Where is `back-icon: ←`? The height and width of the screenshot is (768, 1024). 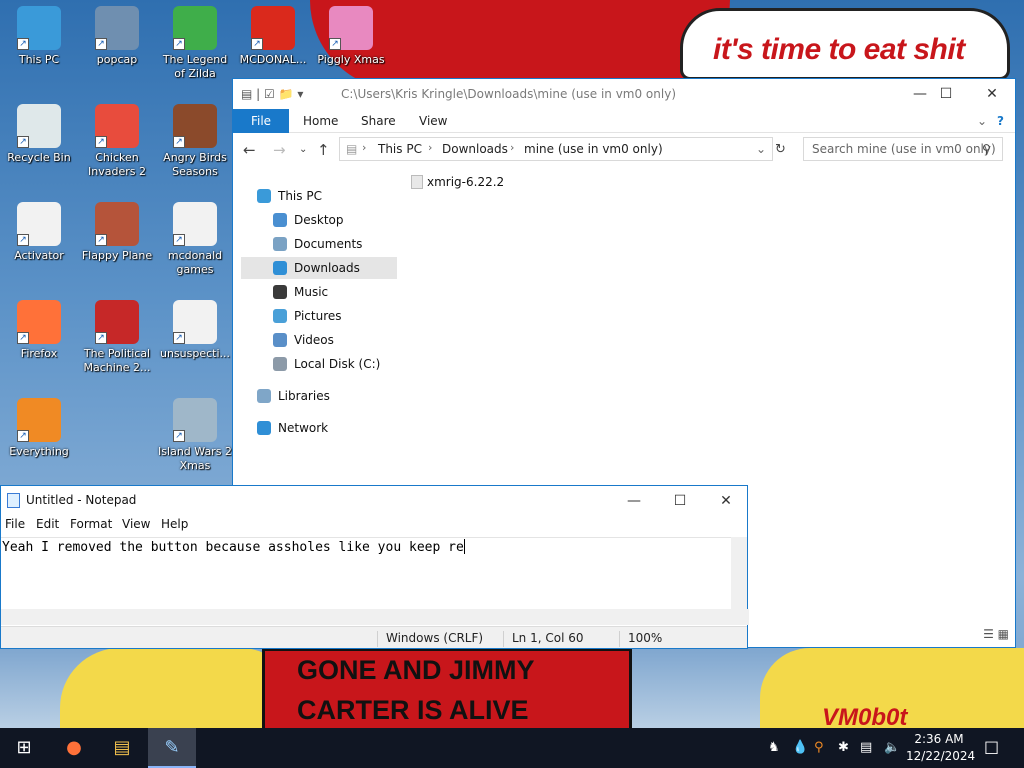
back-icon: ← is located at coordinates (249, 150).